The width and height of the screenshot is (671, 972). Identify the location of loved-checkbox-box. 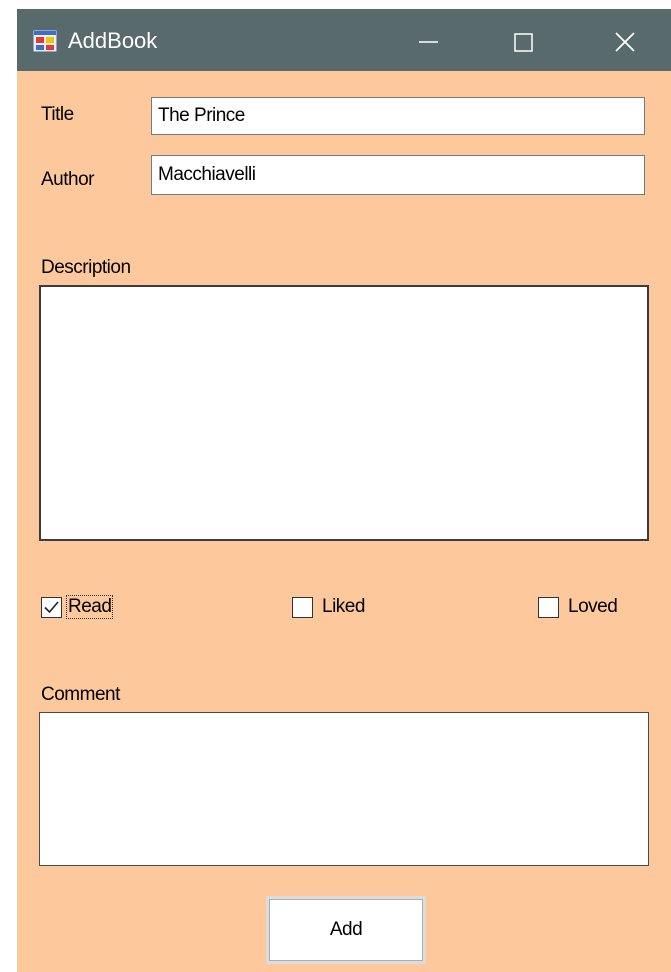
(548, 607).